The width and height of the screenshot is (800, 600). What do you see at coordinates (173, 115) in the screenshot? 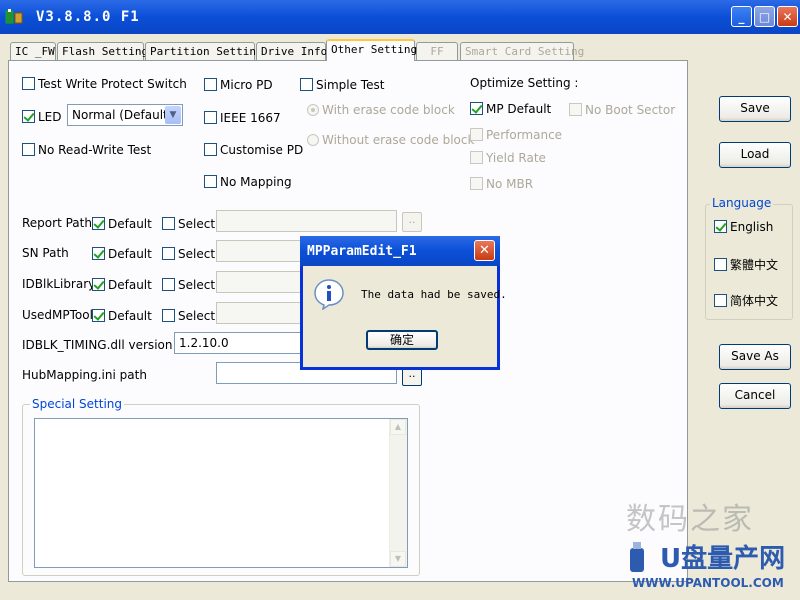
I see `chevron-down-icon: ▼` at bounding box center [173, 115].